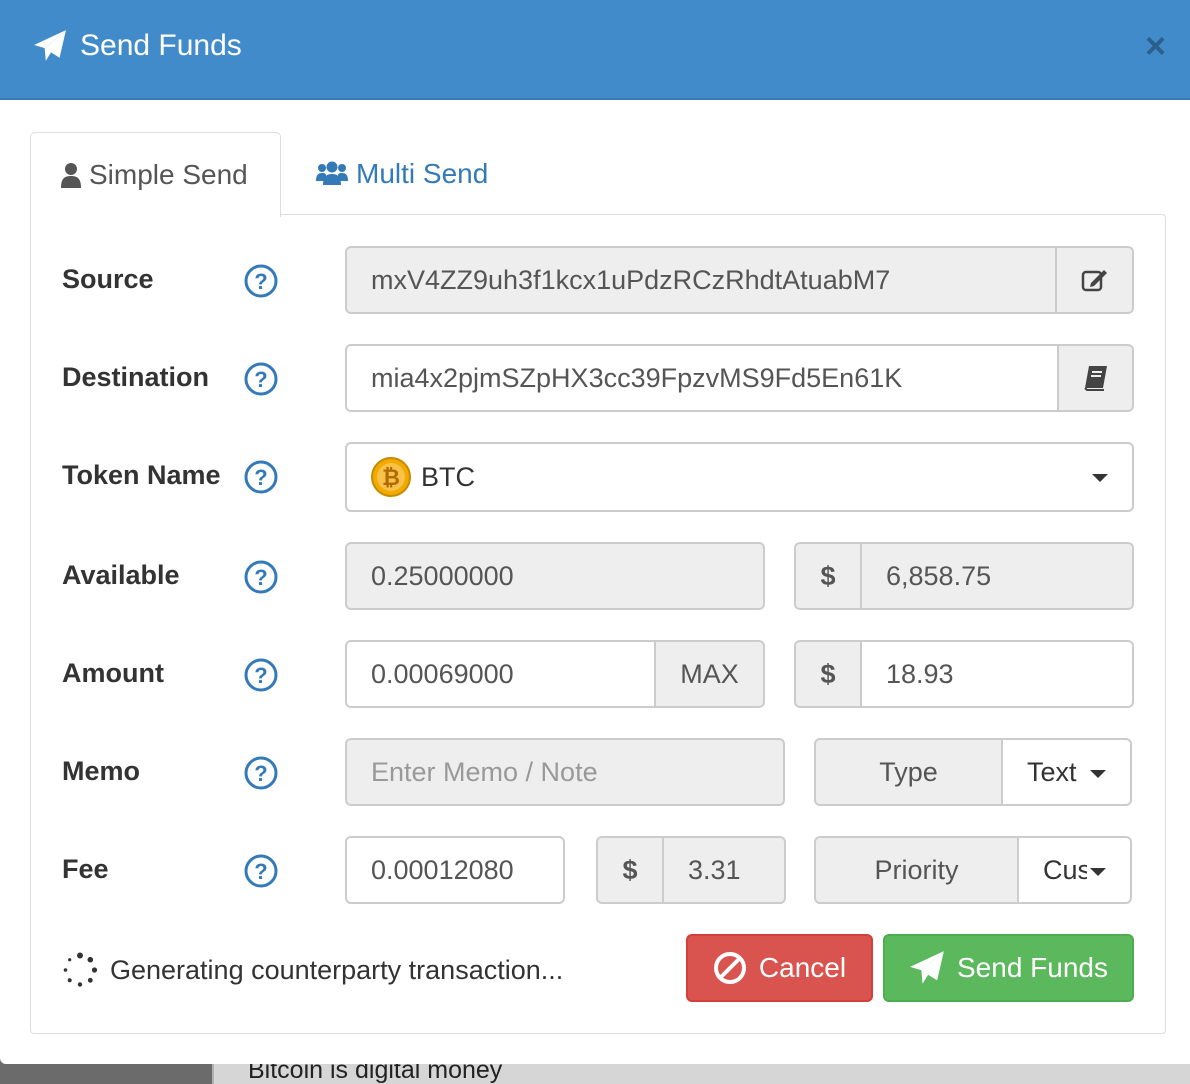 The width and height of the screenshot is (1190, 1084). What do you see at coordinates (375, 1074) in the screenshot?
I see `background-text: Bitcoin is digital money` at bounding box center [375, 1074].